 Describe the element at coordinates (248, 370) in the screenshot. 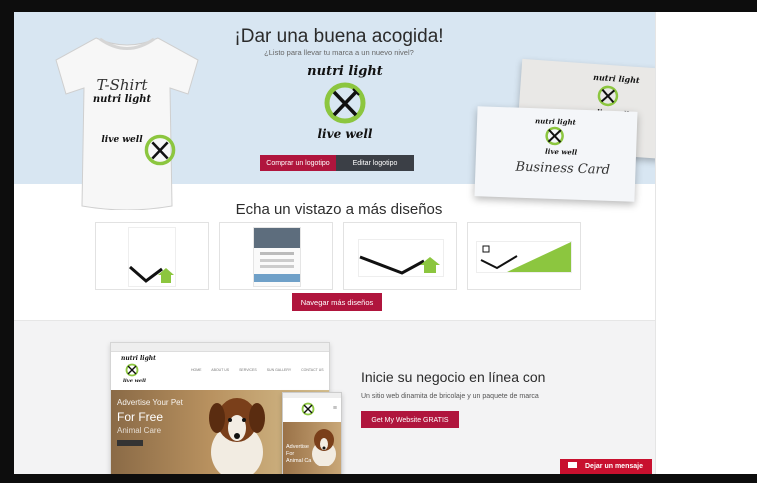

I see `mockup-nav-item: SERVICES` at that location.